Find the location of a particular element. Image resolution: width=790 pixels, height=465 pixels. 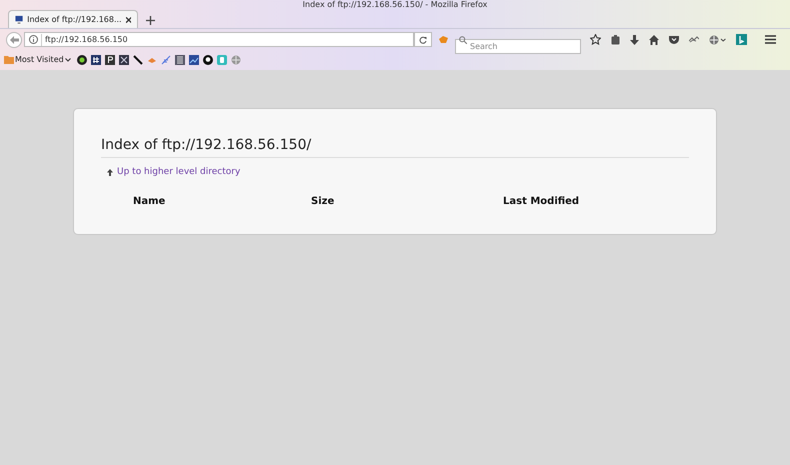

close-icon is located at coordinates (128, 19).